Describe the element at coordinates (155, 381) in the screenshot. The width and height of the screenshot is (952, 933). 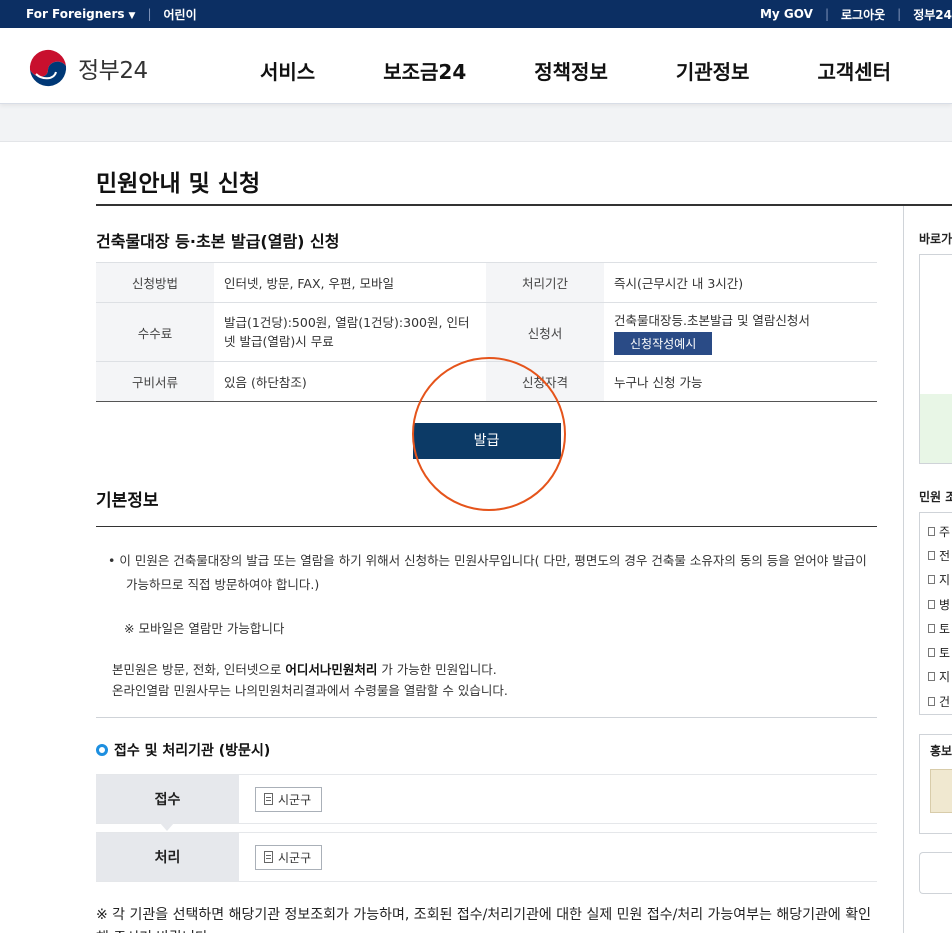
I see `label-documents: 구비서류` at that location.